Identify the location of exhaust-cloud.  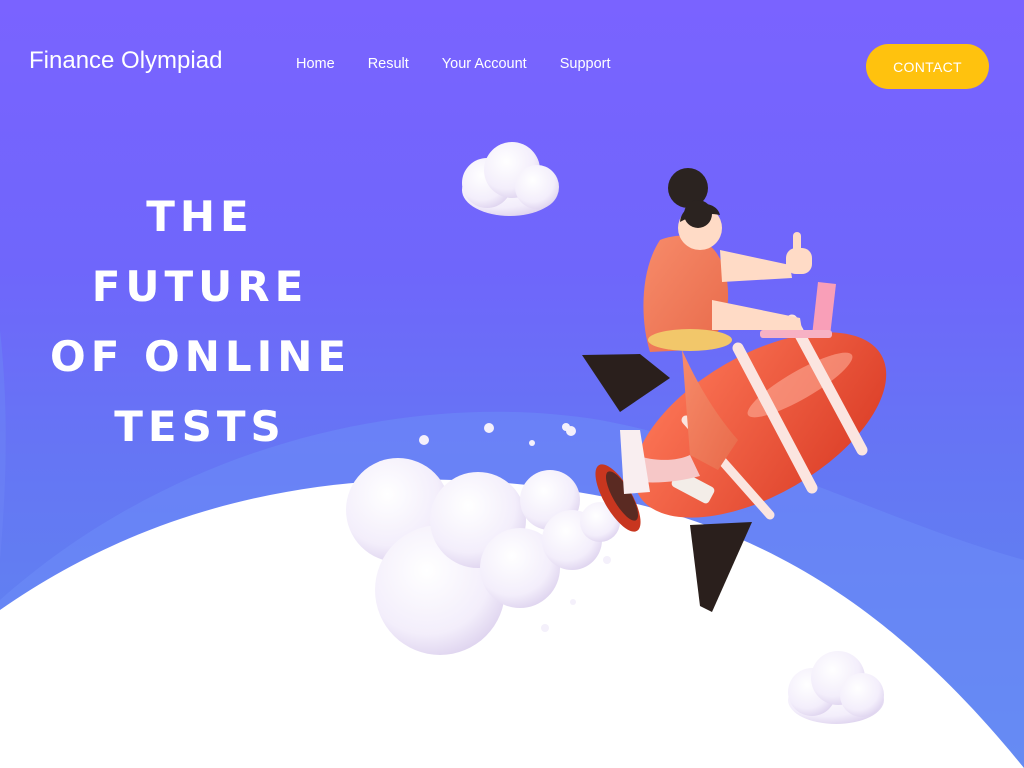
(483, 556).